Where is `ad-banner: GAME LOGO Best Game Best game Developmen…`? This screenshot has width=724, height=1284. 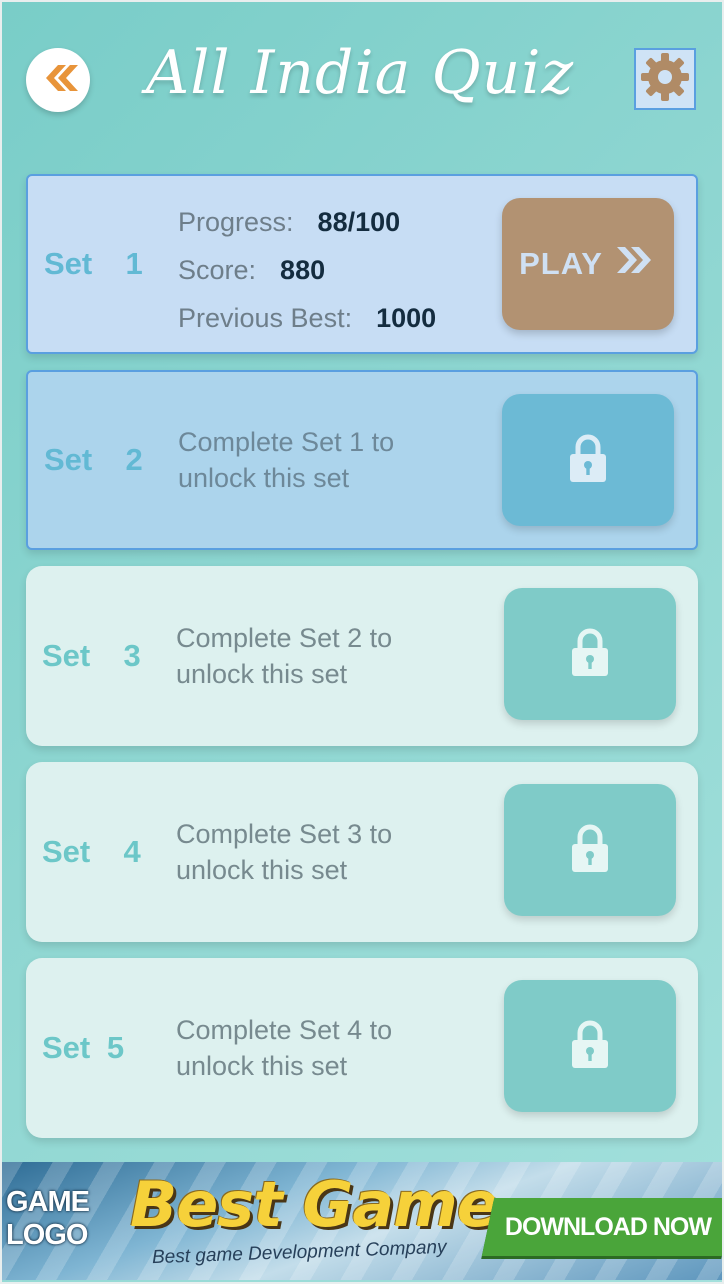
ad-banner: GAME LOGO Best Game Best game Developmen… is located at coordinates (362, 1221).